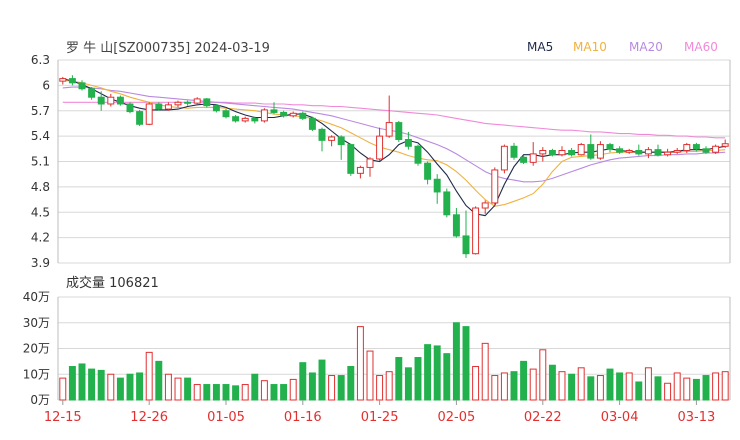  I want to click on price-tick-label: 6, so click(46, 85).